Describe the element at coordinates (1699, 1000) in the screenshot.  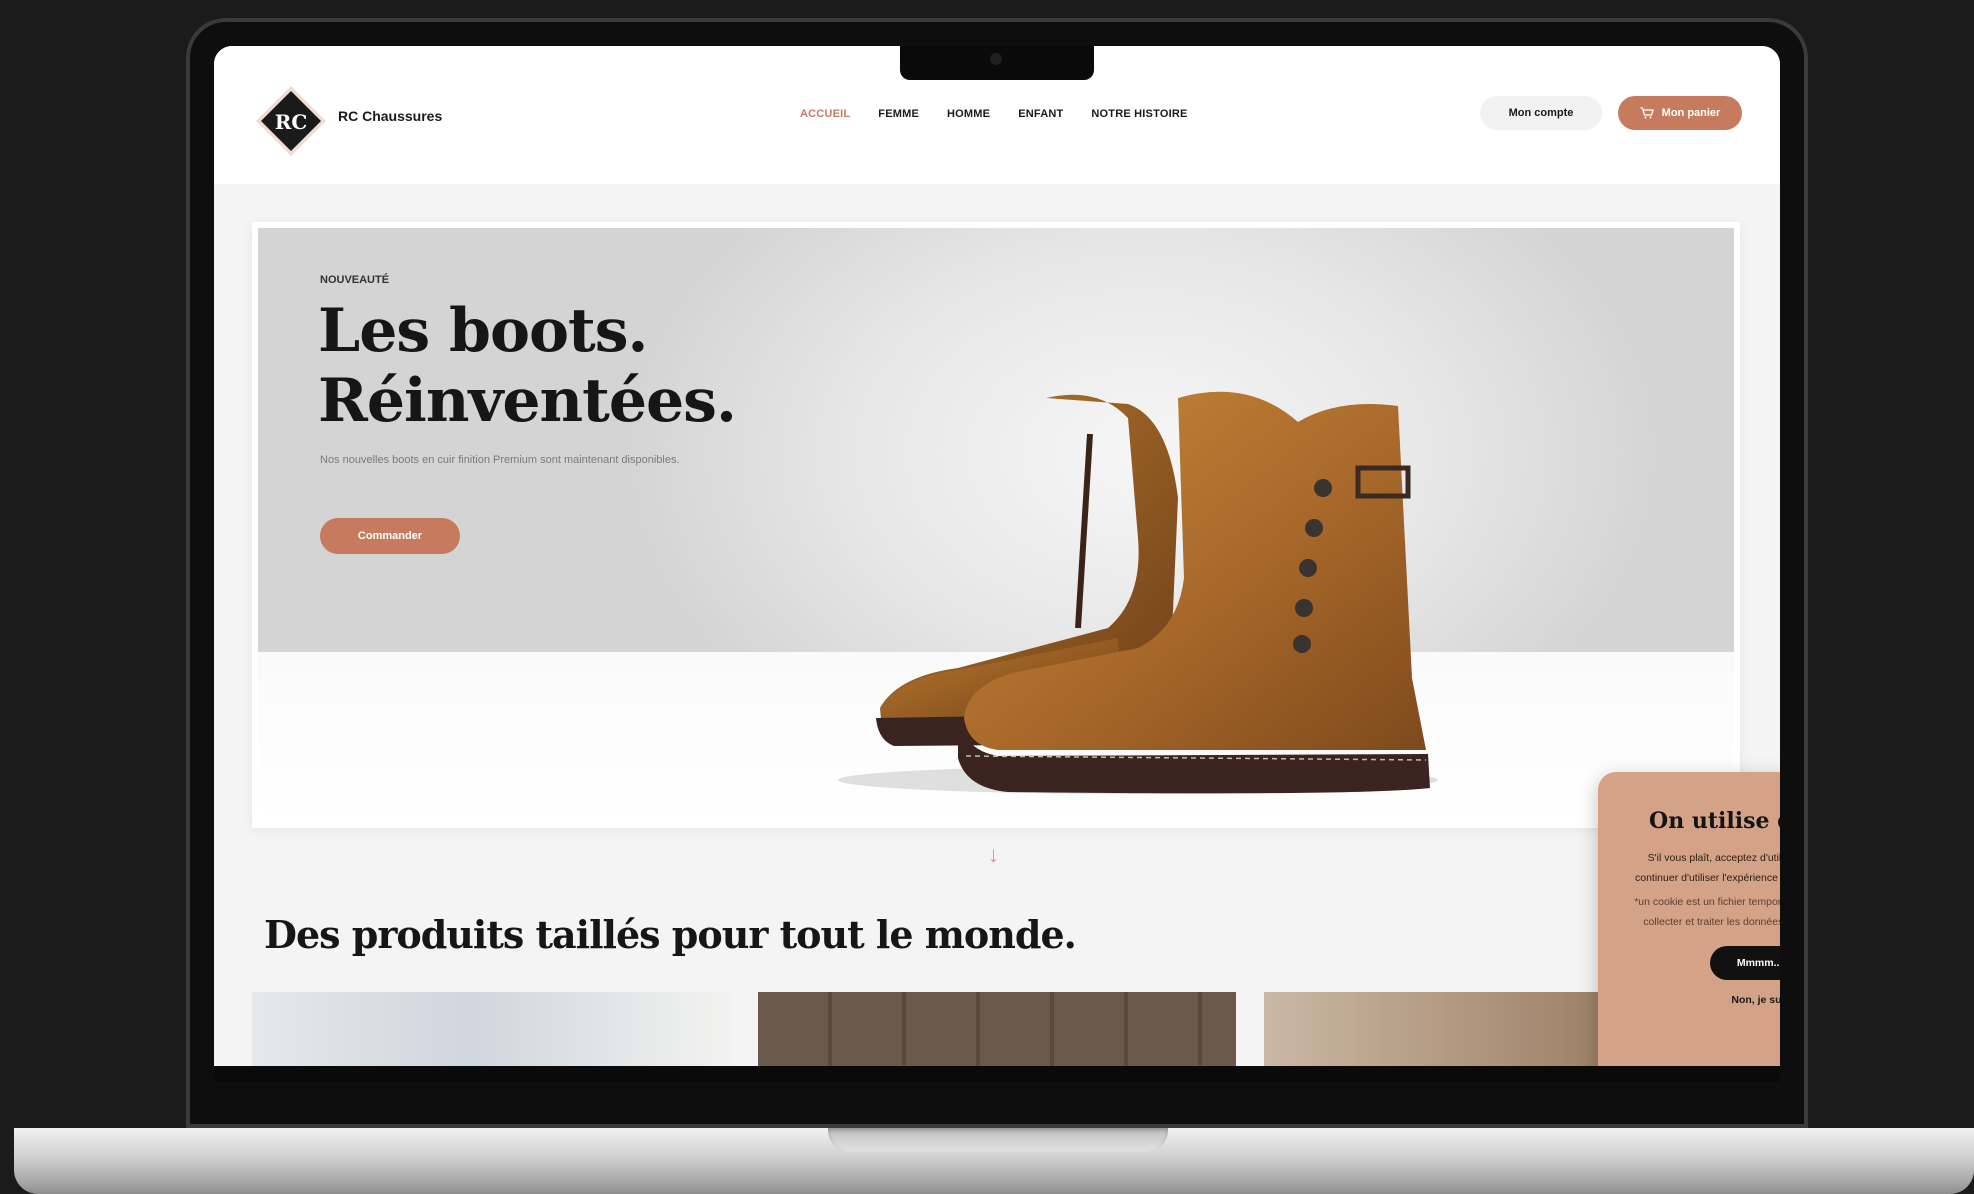
I see `decline-cookies-link: Non, je suis à la diète !` at that location.